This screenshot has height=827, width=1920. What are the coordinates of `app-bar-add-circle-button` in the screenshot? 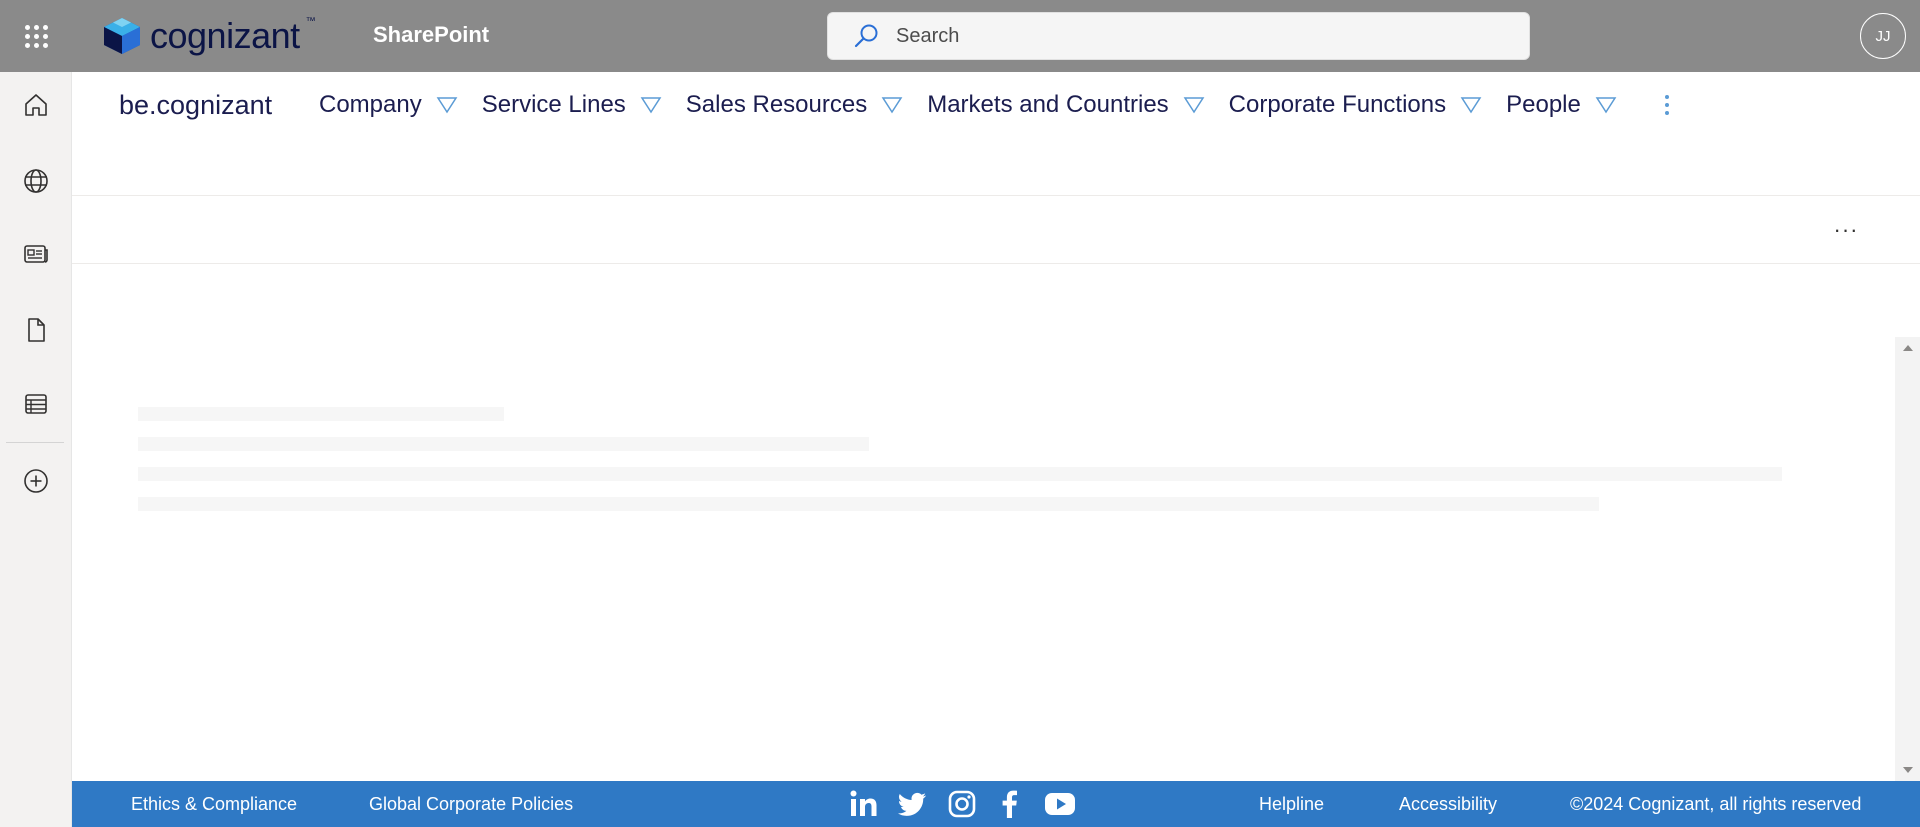 It's located at (36, 481).